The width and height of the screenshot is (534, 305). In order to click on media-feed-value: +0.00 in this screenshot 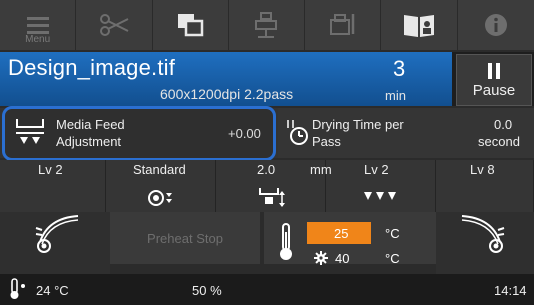, I will do `click(244, 133)`.